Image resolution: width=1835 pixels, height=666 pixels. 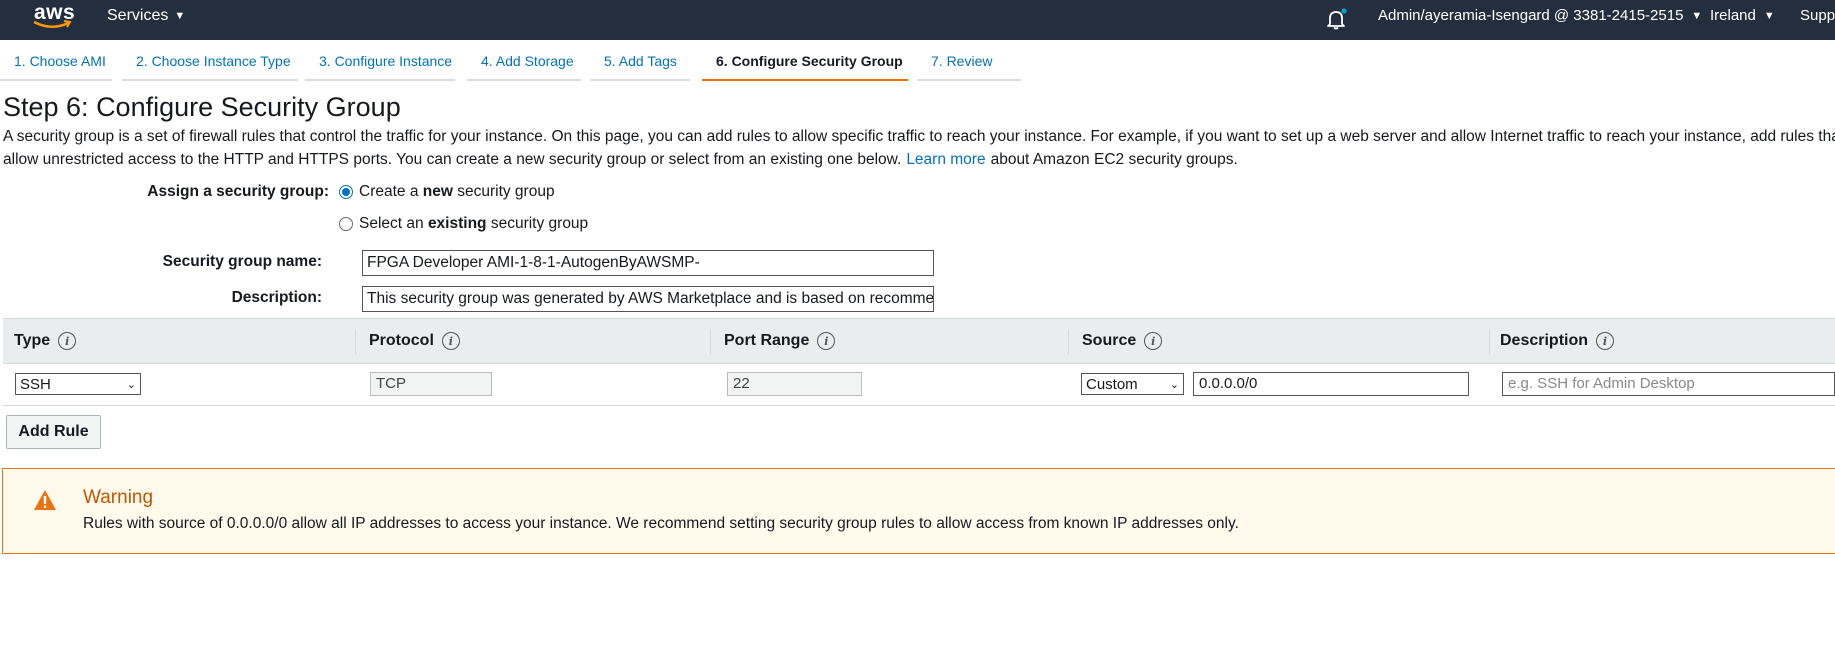 What do you see at coordinates (53, 432) in the screenshot?
I see `add-rule-button: Add Rule` at bounding box center [53, 432].